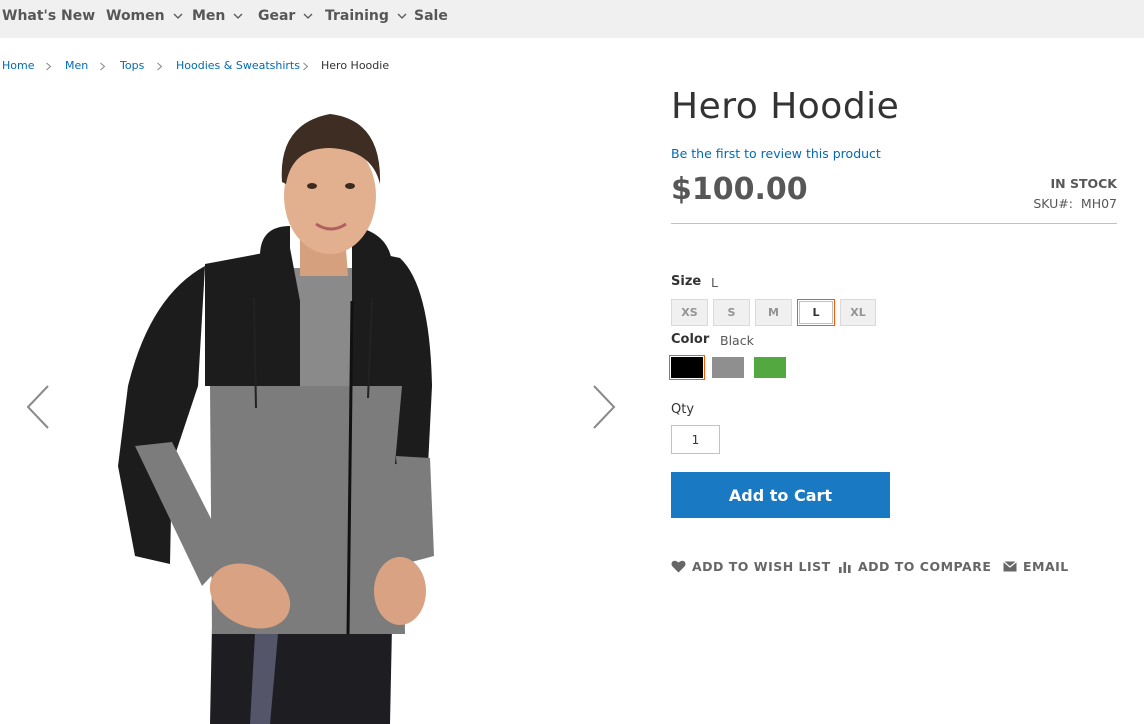 The width and height of the screenshot is (1144, 724). Describe the element at coordinates (858, 312) in the screenshot. I see `size-option-xl: XL` at that location.